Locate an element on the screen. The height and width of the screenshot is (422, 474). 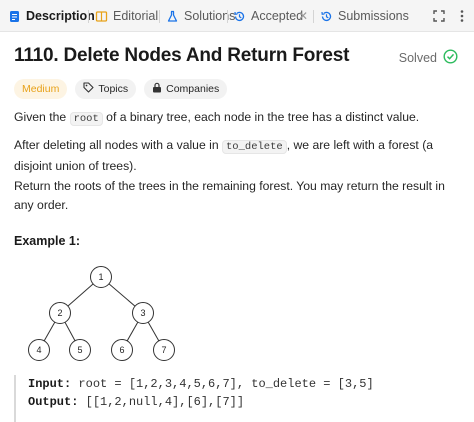
tab-accepted: Accepted is located at coordinates (268, 16).